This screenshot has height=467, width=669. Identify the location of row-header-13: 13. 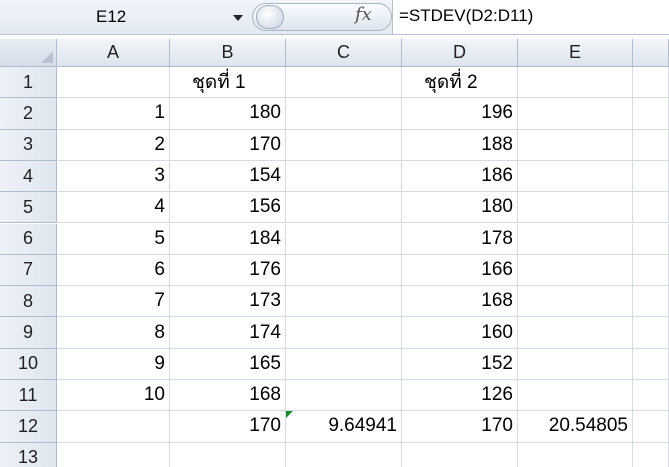
(28, 454).